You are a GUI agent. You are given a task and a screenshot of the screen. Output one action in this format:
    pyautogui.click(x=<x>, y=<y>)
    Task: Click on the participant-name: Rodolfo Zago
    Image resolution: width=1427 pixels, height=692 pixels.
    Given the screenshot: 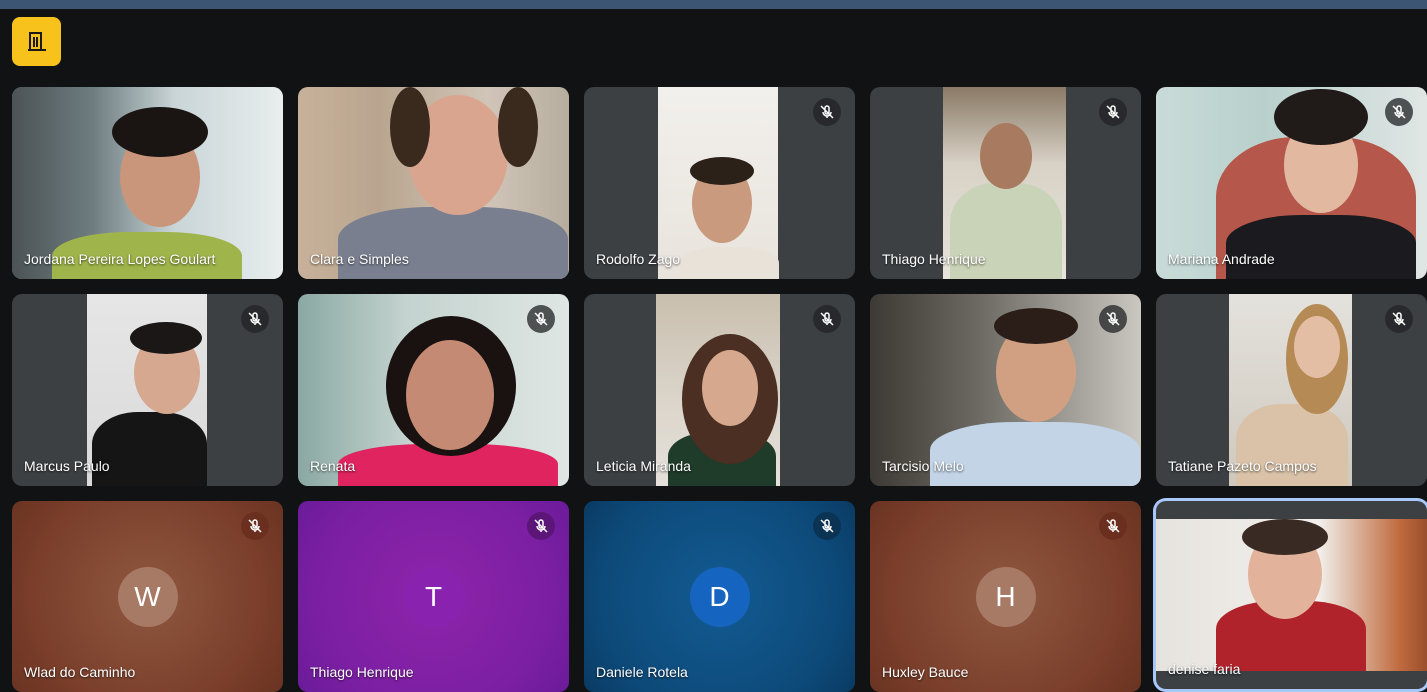 What is the action you would take?
    pyautogui.click(x=638, y=259)
    